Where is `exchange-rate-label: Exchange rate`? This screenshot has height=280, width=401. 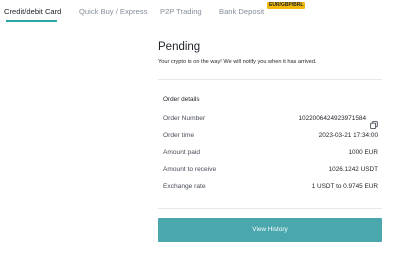
exchange-rate-label: Exchange rate is located at coordinates (184, 186).